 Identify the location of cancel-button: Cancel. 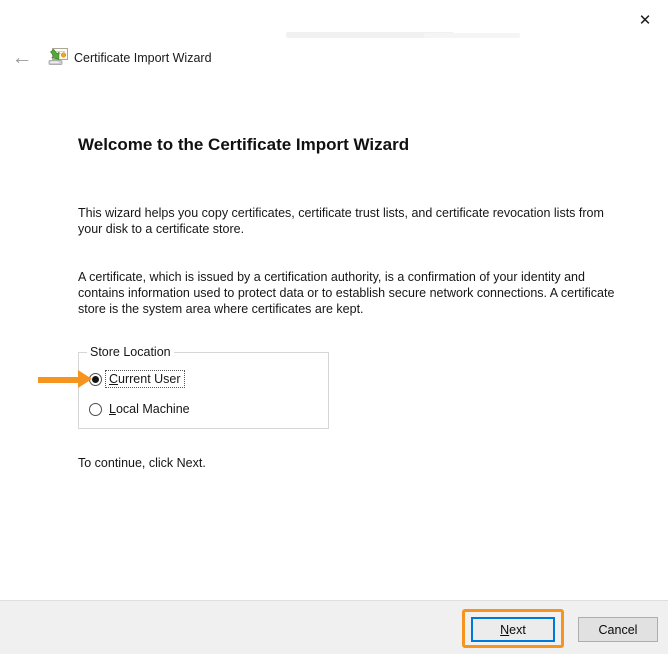
(618, 629).